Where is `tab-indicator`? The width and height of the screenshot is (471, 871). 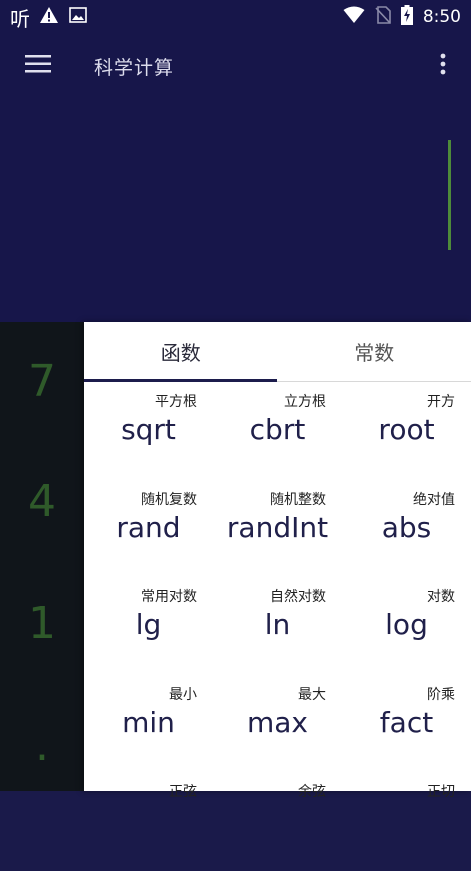
tab-indicator is located at coordinates (180, 380).